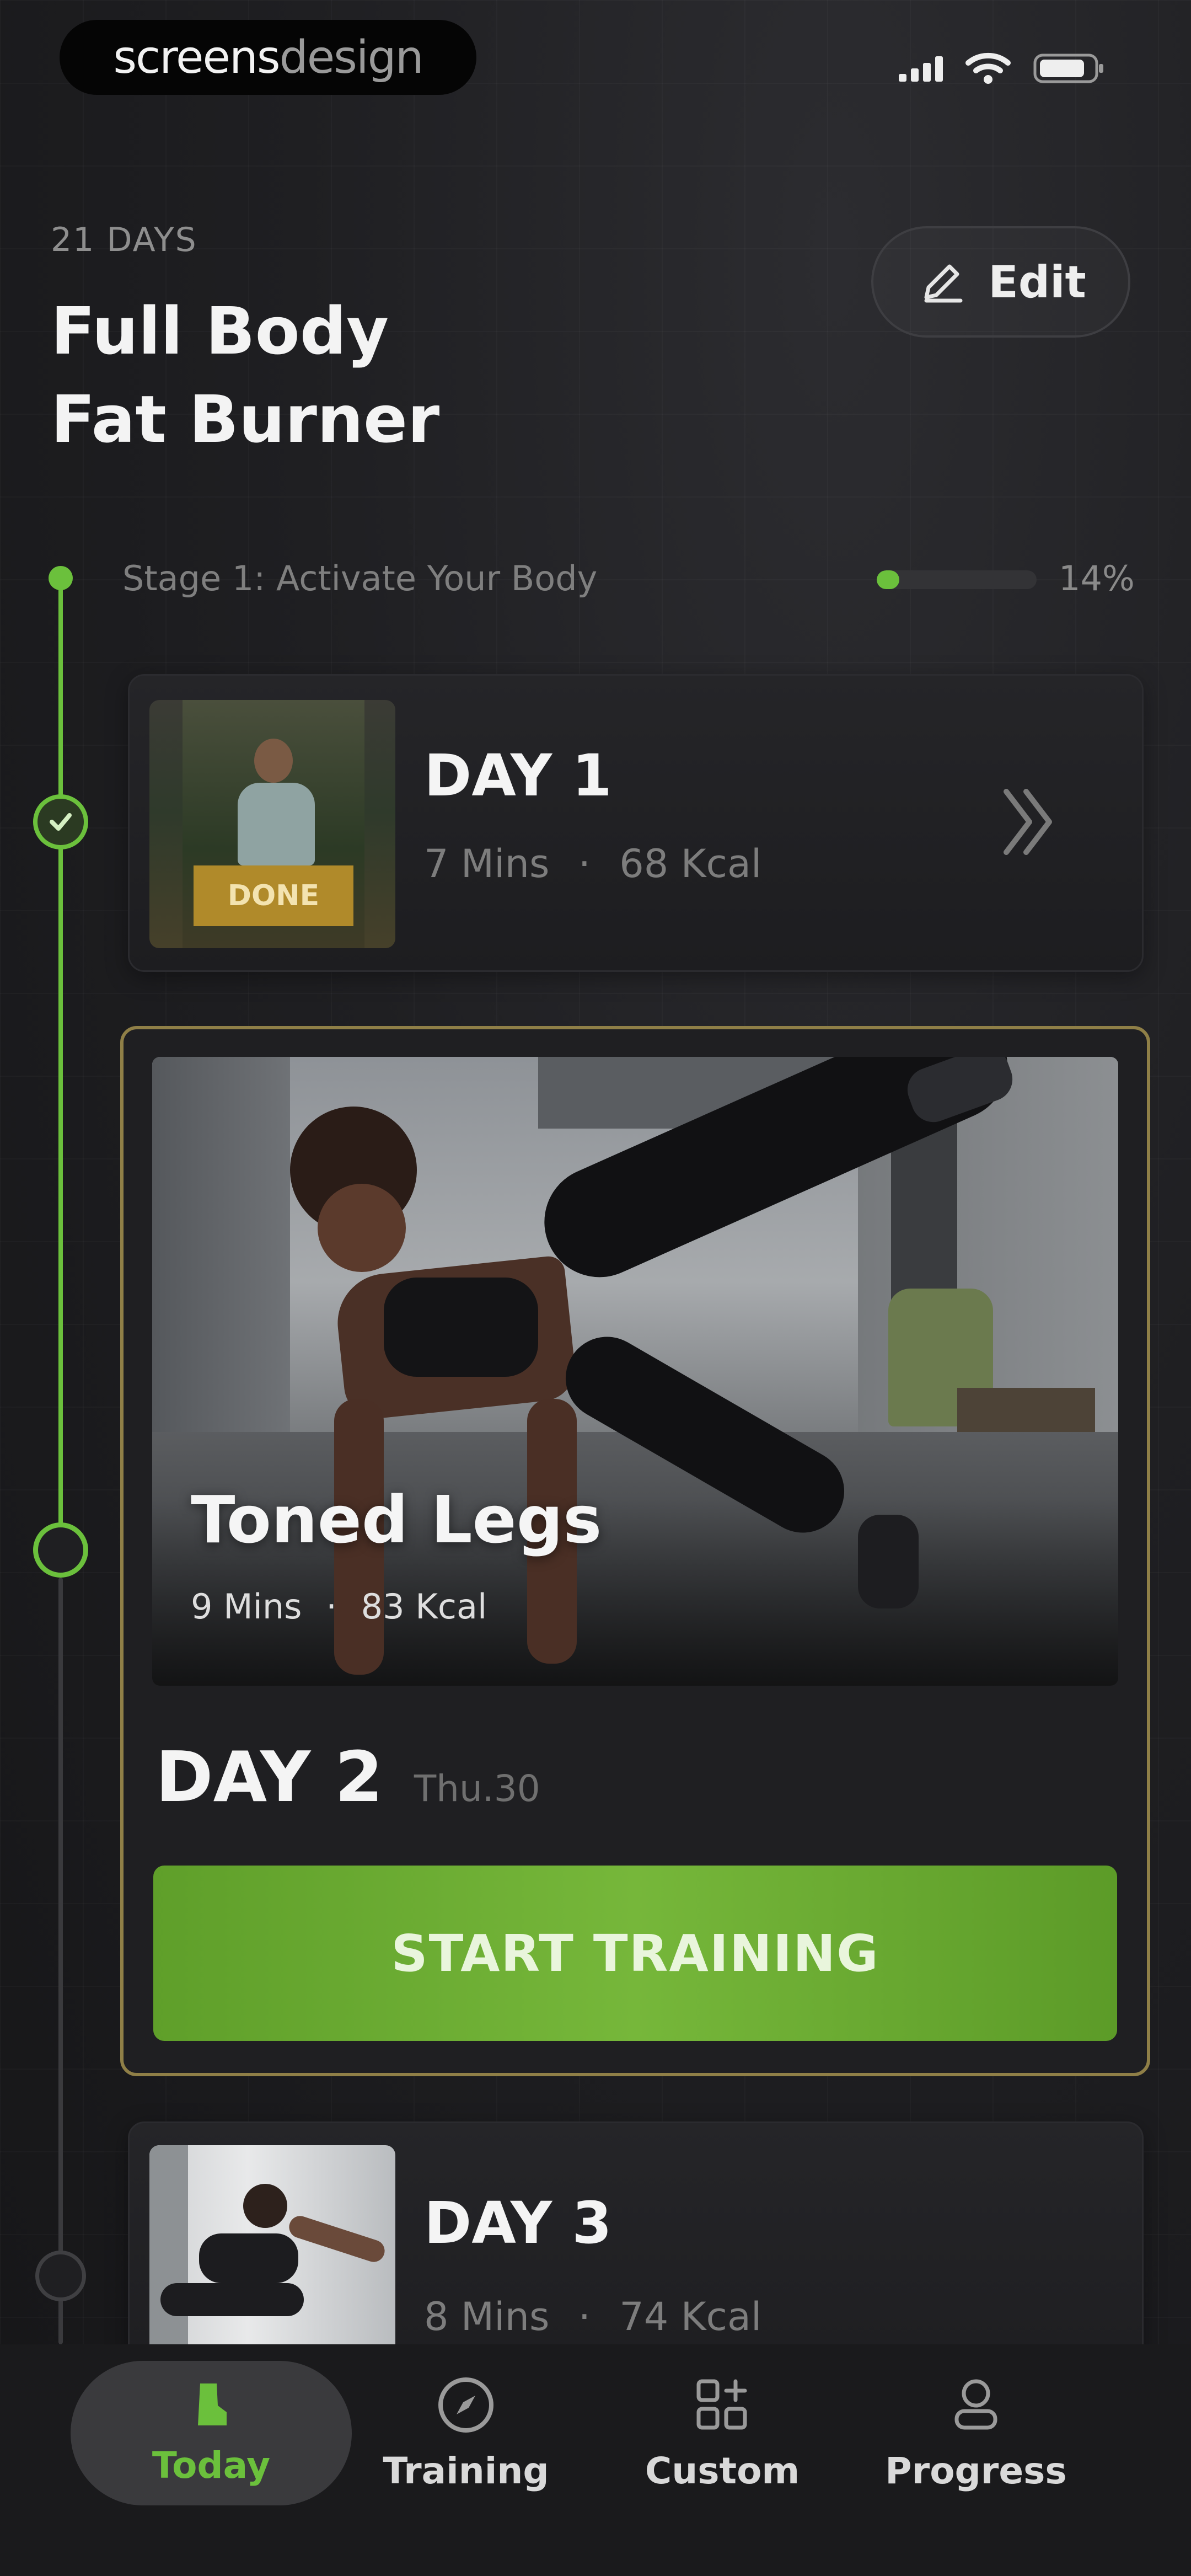 Image resolution: width=1191 pixels, height=2576 pixels. Describe the element at coordinates (690, 2316) in the screenshot. I see `day-3-kcal: 74 Kcal` at that location.